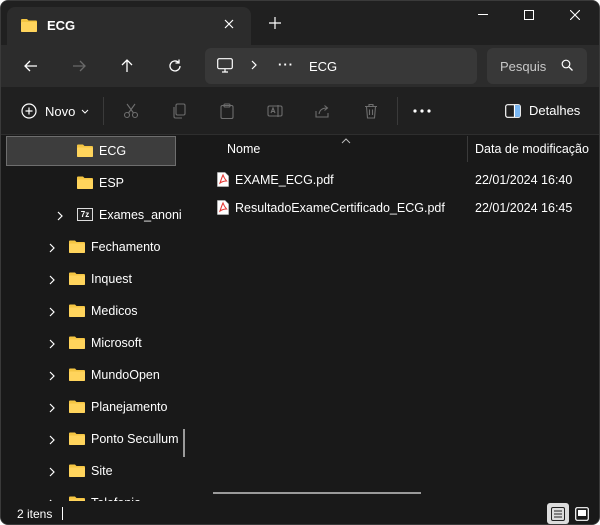 The height and width of the screenshot is (525, 600). I want to click on sidebar-item-planejamento: Planejamento, so click(91, 407).